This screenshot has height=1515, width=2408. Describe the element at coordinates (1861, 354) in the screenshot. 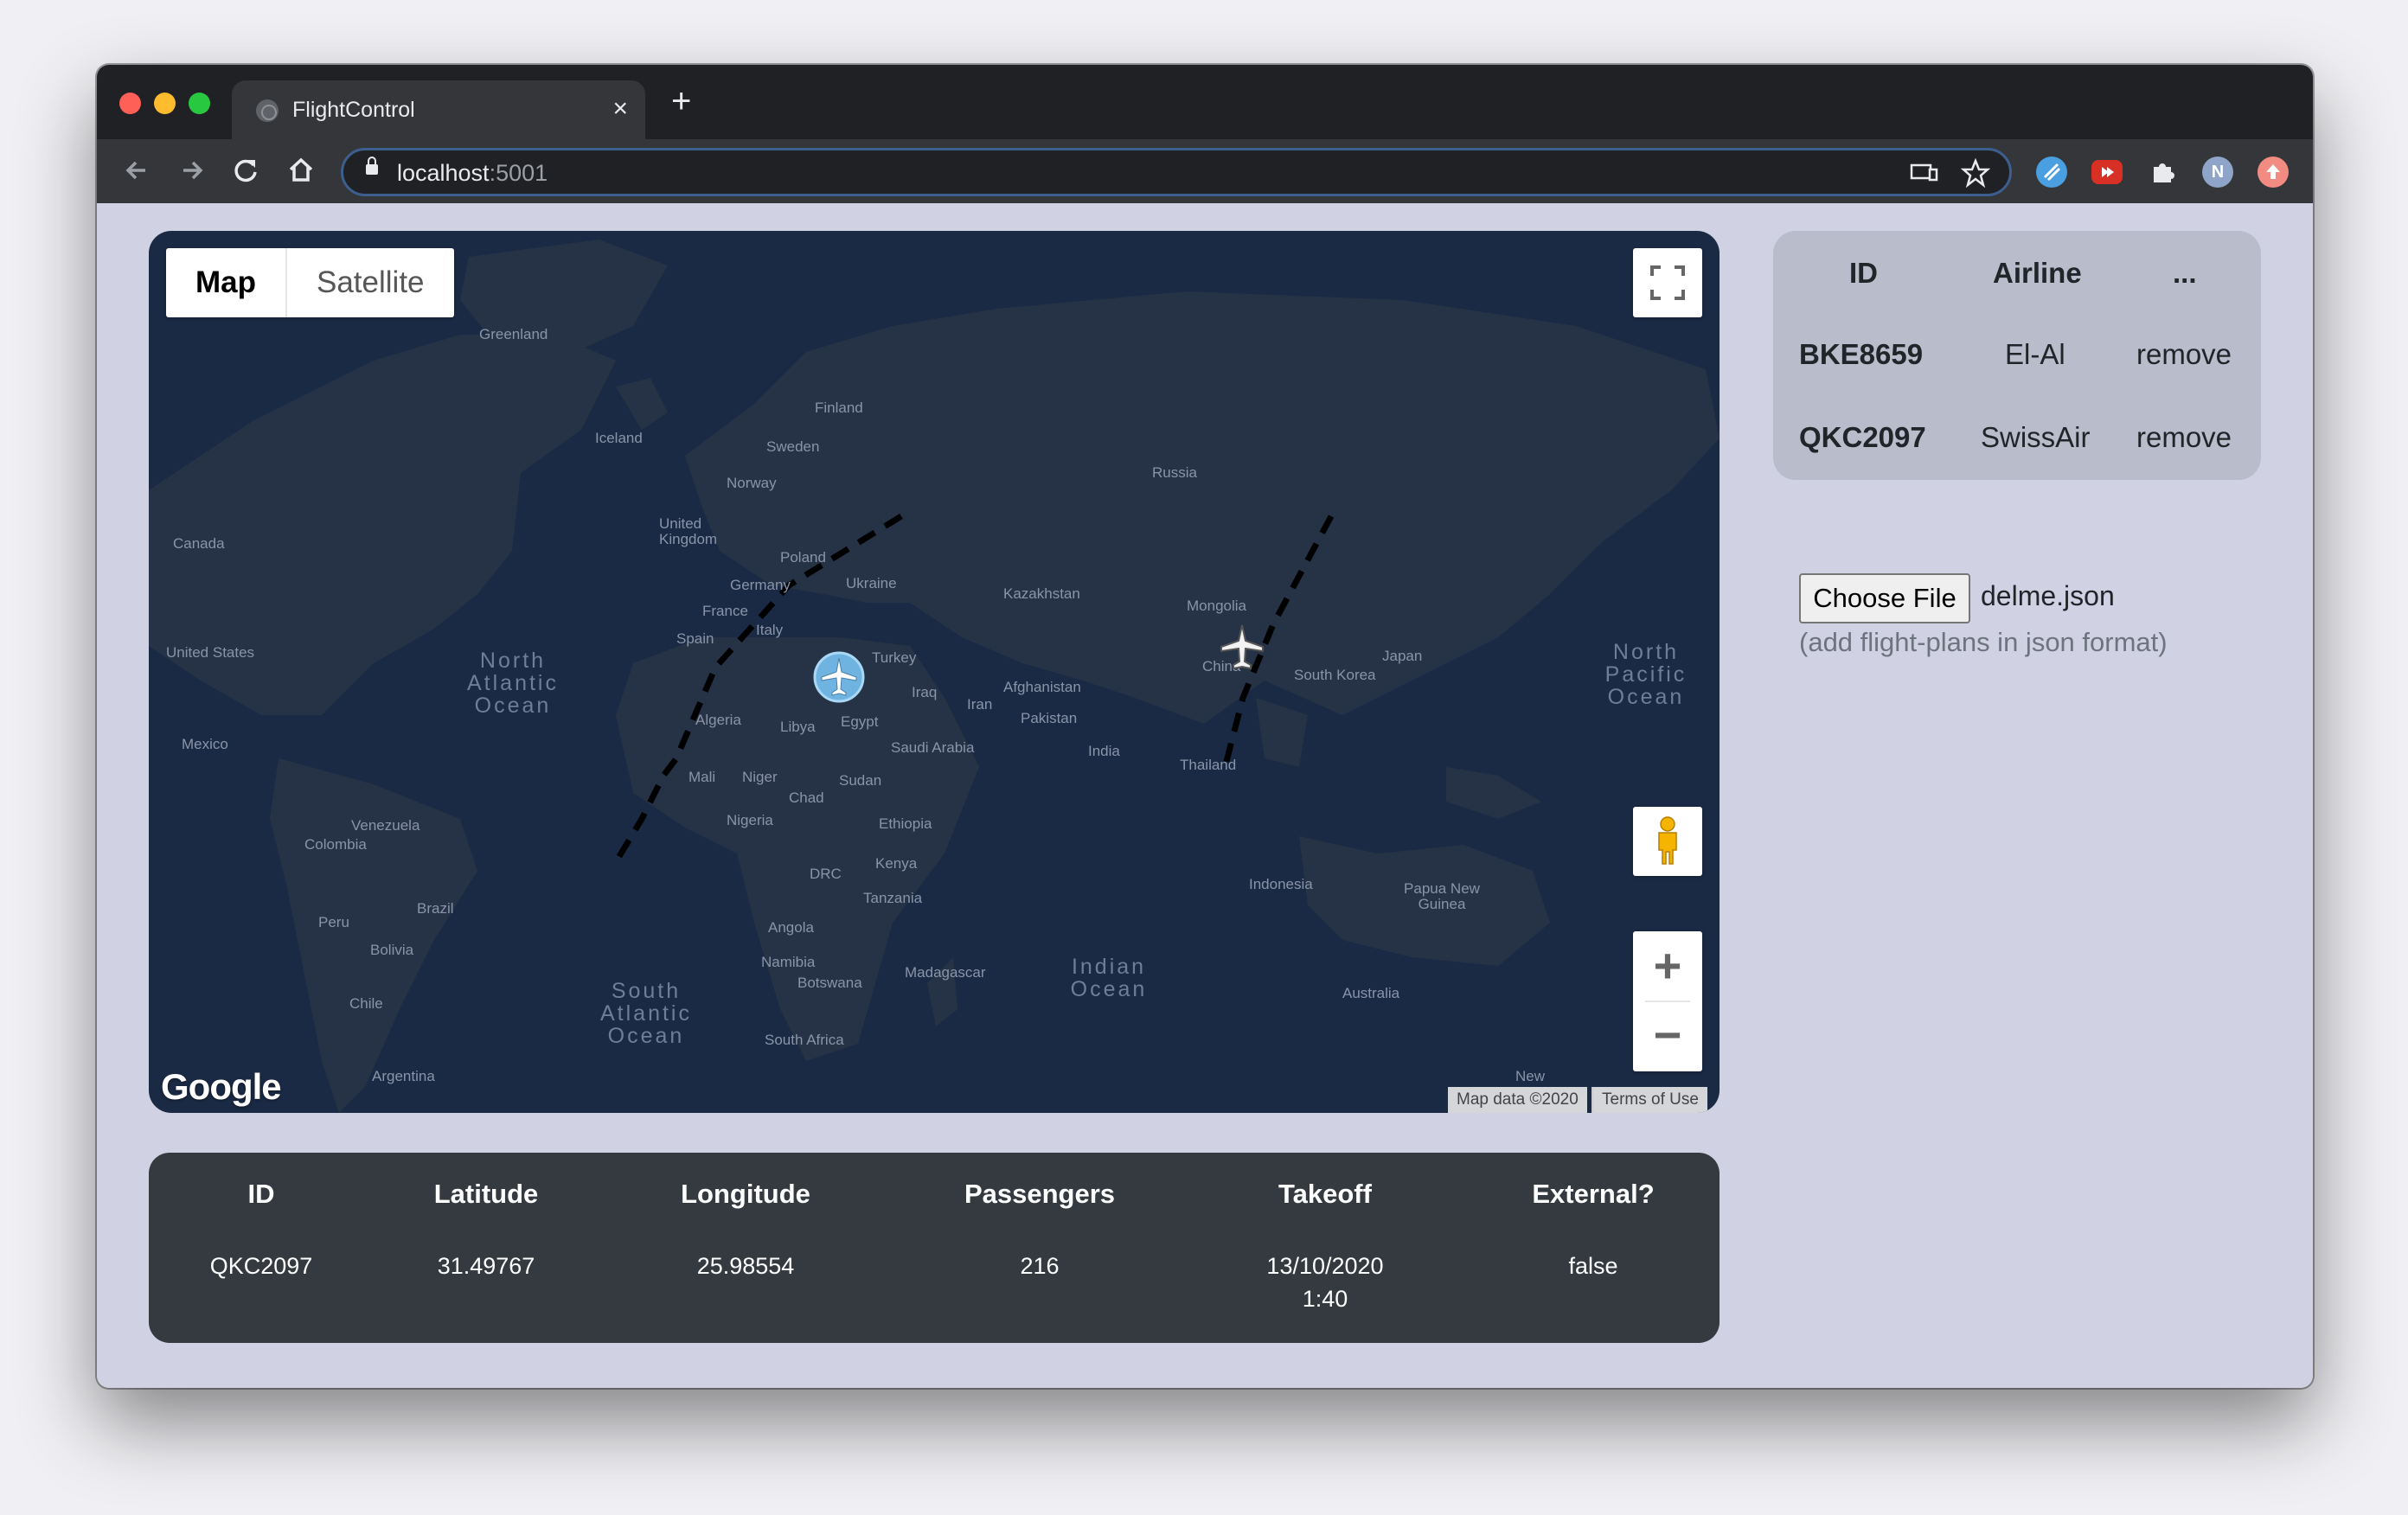

I see `flight-row-id: BKE8659` at that location.